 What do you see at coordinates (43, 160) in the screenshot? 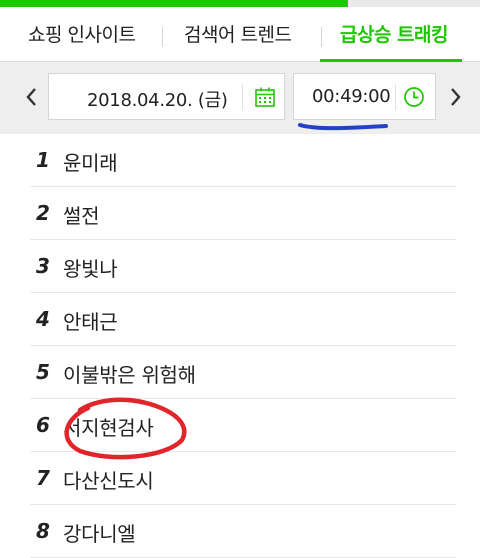
I see `rank-number: 1` at bounding box center [43, 160].